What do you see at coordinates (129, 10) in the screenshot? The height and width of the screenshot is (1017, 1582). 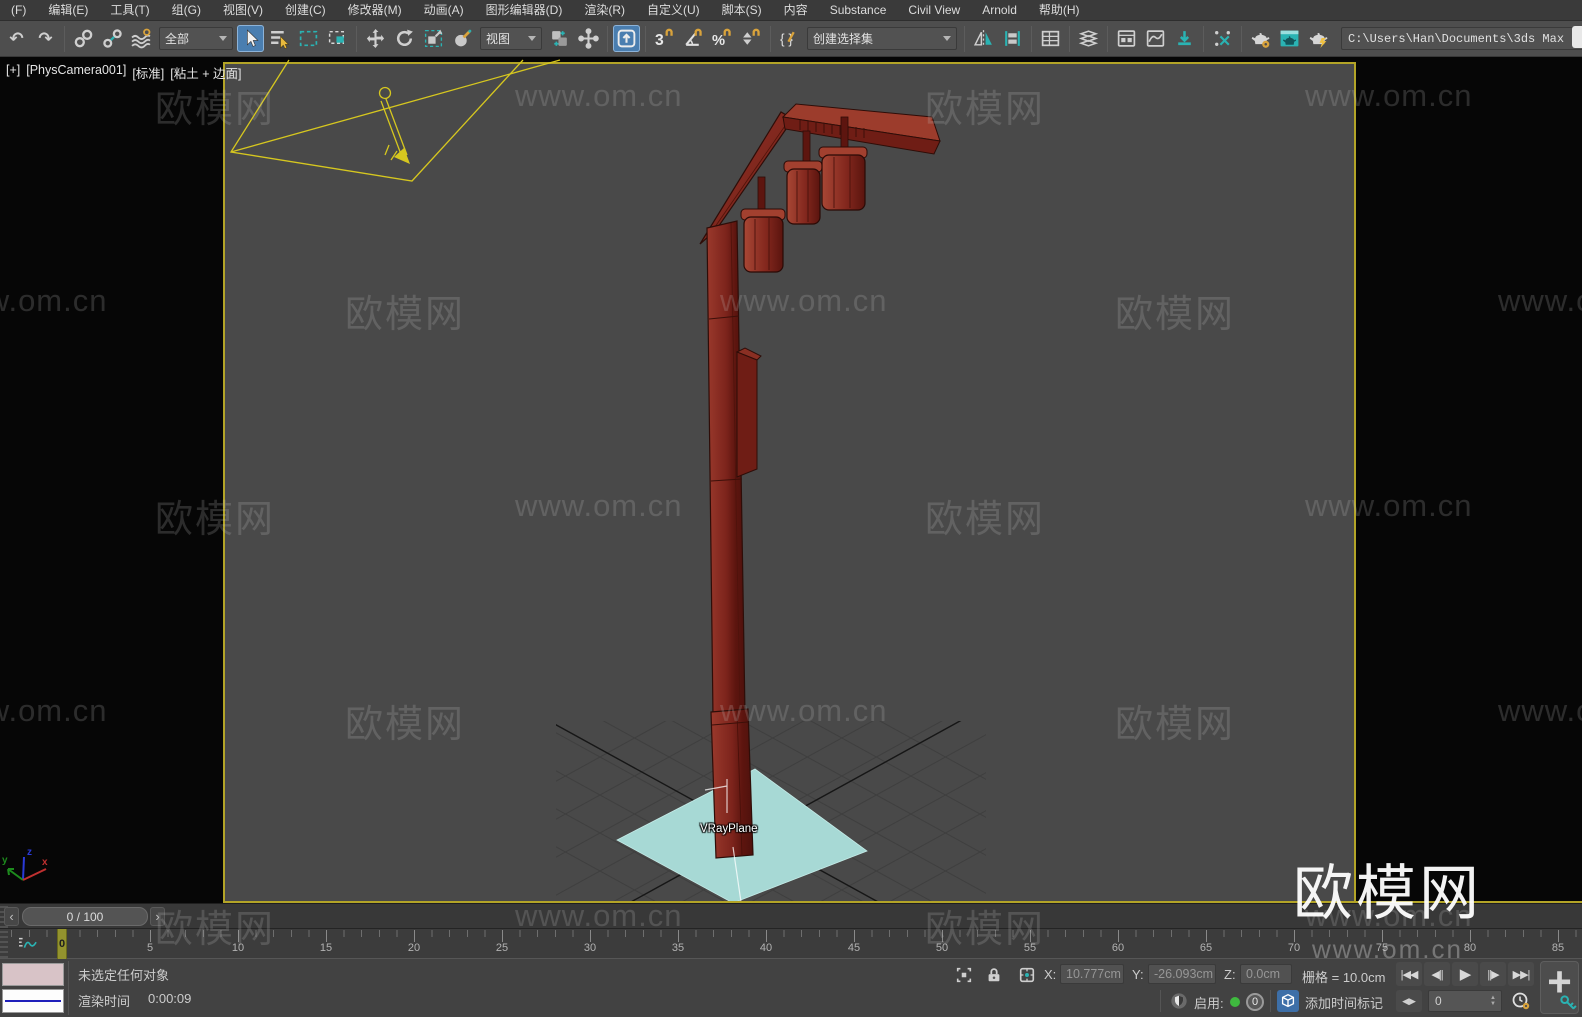 I see `menu-item-2: 工具(T)` at bounding box center [129, 10].